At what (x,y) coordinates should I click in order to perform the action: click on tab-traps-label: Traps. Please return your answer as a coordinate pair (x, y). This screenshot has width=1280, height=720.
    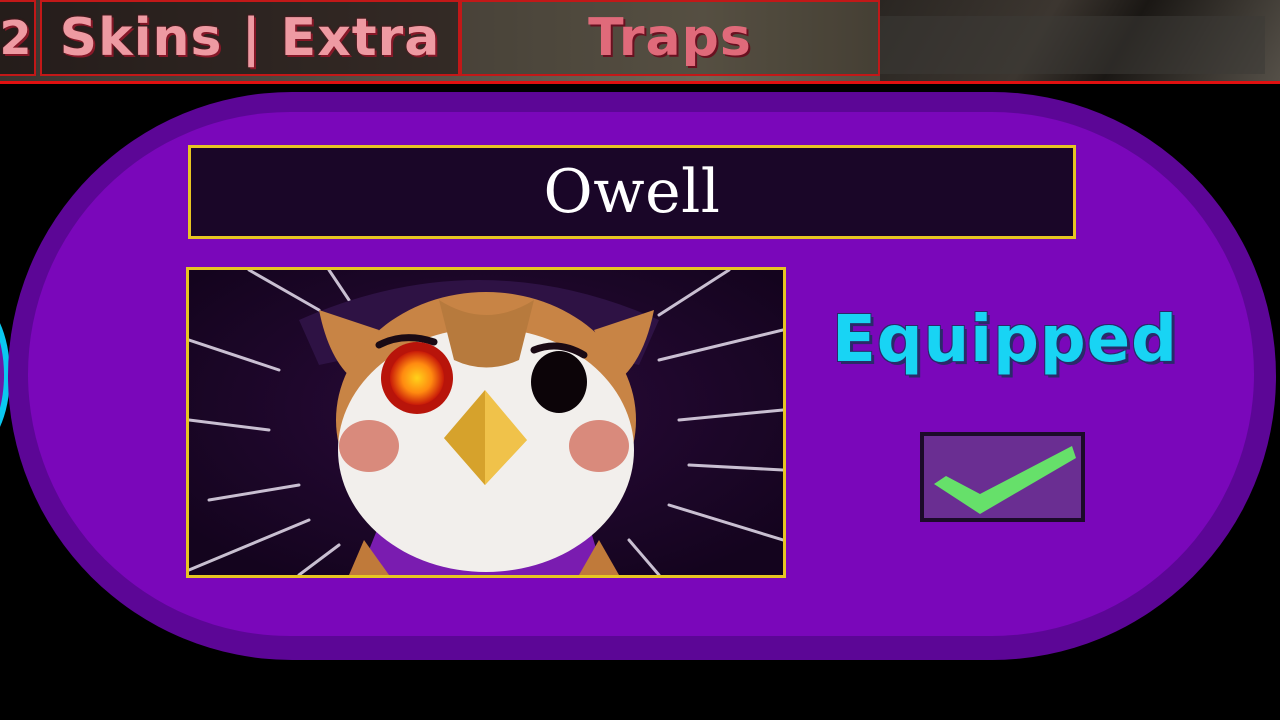
    Looking at the image, I should click on (670, 38).